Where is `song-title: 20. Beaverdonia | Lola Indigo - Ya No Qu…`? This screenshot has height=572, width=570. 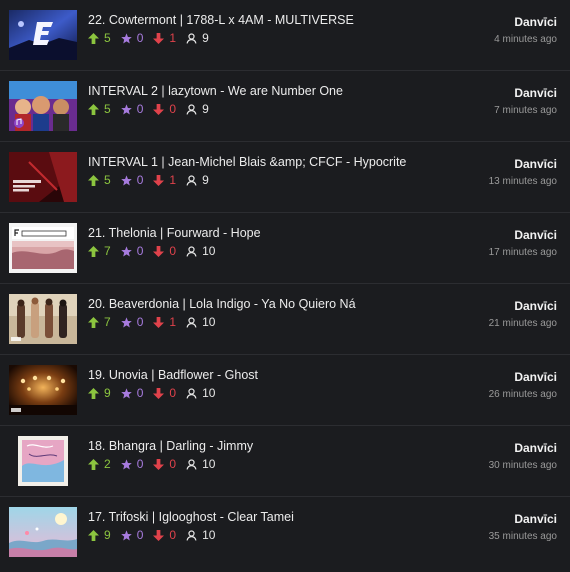
song-title: 20. Beaverdonia | Lola Indigo - Ya No Qu… is located at coordinates (222, 304).